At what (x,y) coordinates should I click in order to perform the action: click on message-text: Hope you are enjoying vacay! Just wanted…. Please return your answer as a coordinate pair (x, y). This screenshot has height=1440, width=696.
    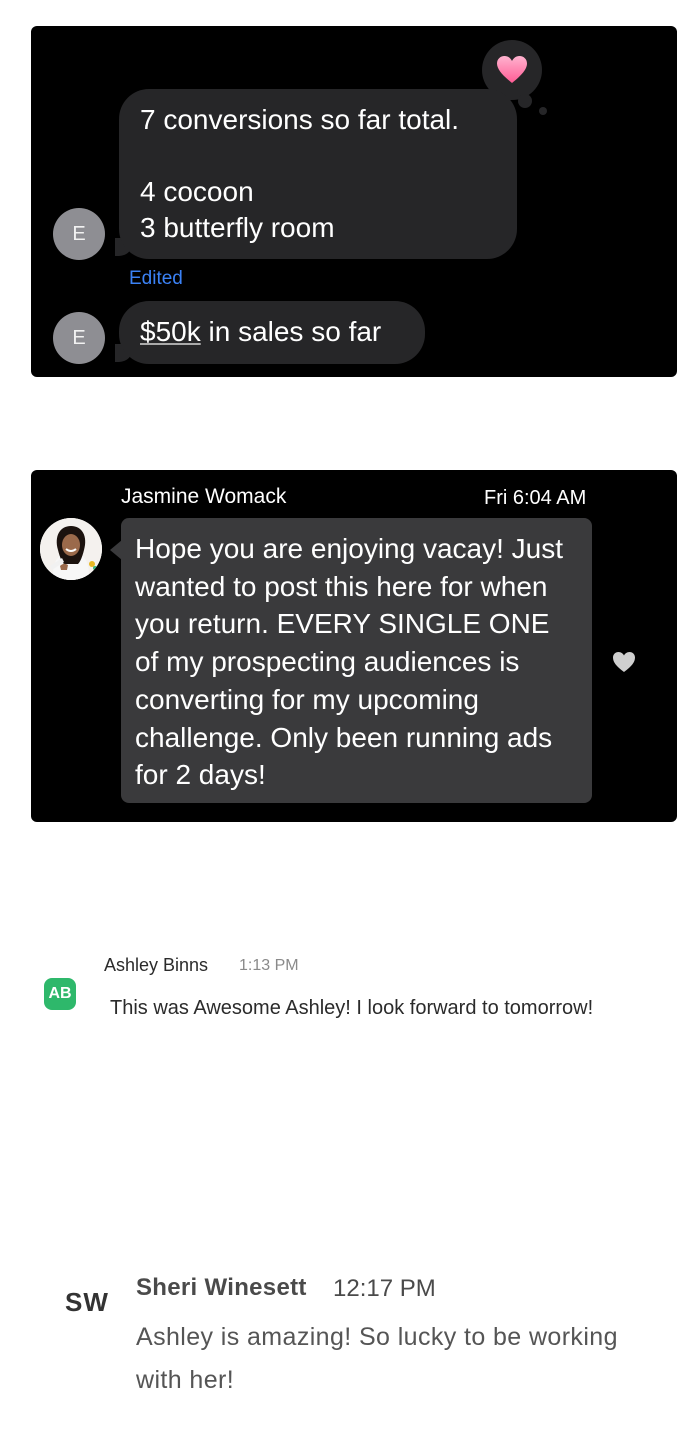
    Looking at the image, I should click on (349, 662).